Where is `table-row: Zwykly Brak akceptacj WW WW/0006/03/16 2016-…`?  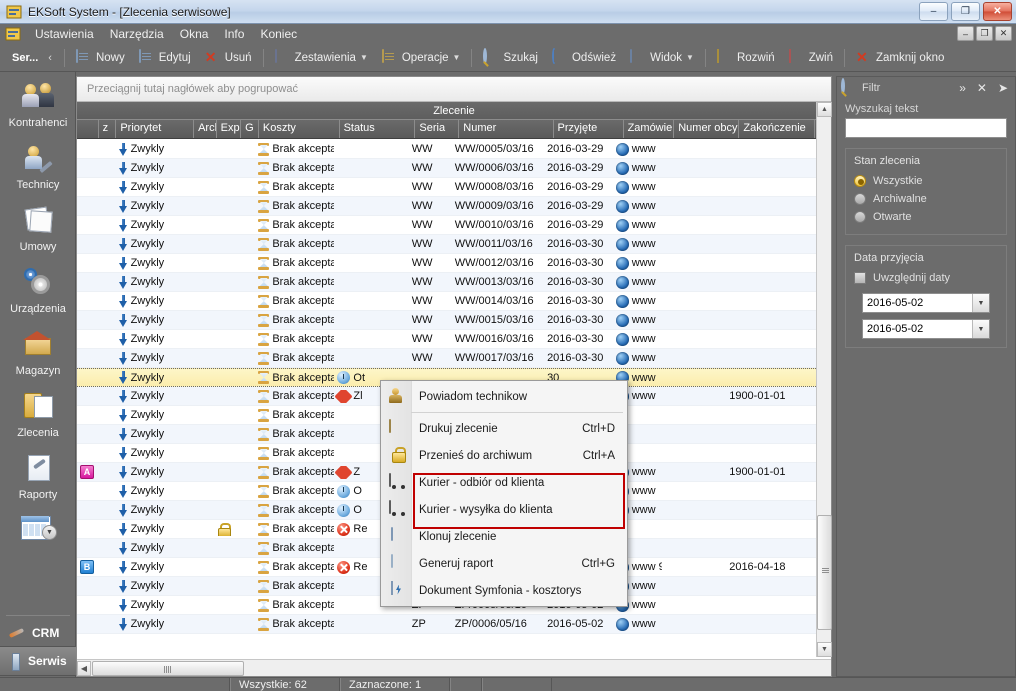
table-row: Zwykly Brak akceptacj WW WW/0006/03/16 2016-… is located at coordinates (446, 168).